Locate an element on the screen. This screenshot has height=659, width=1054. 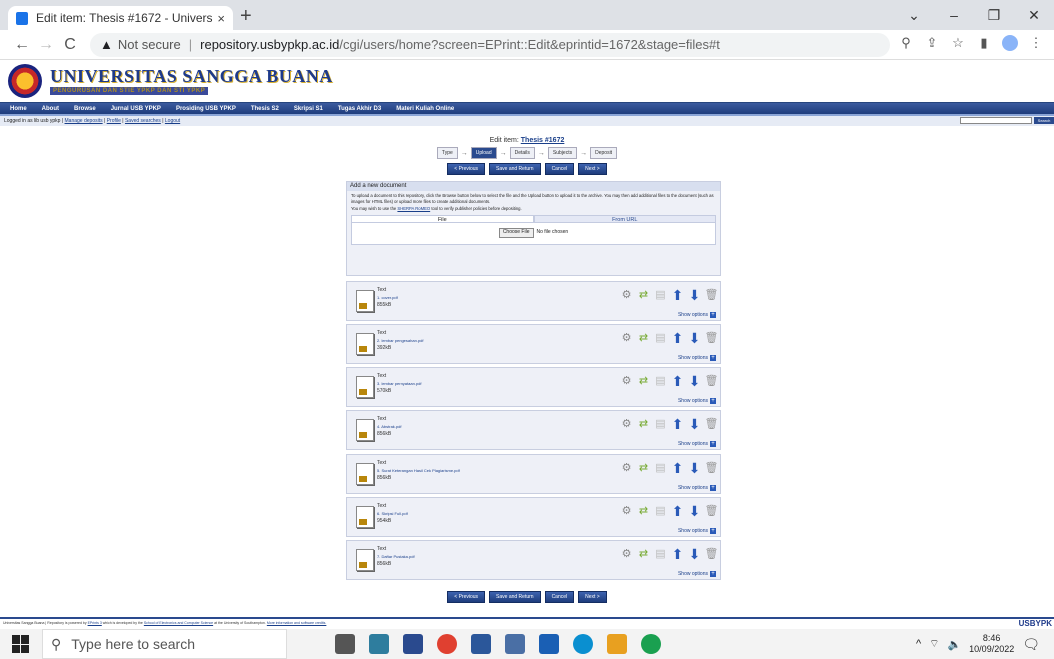
sidepanel-icon: ▮ is located at coordinates (984, 44).